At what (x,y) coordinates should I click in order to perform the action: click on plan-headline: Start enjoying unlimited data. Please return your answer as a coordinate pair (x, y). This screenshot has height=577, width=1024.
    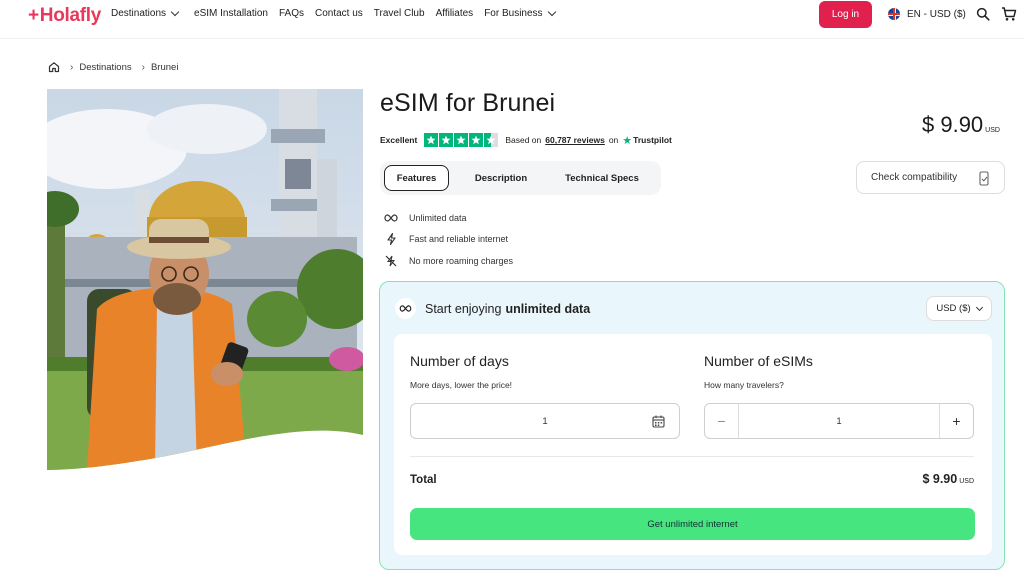
    Looking at the image, I should click on (492, 308).